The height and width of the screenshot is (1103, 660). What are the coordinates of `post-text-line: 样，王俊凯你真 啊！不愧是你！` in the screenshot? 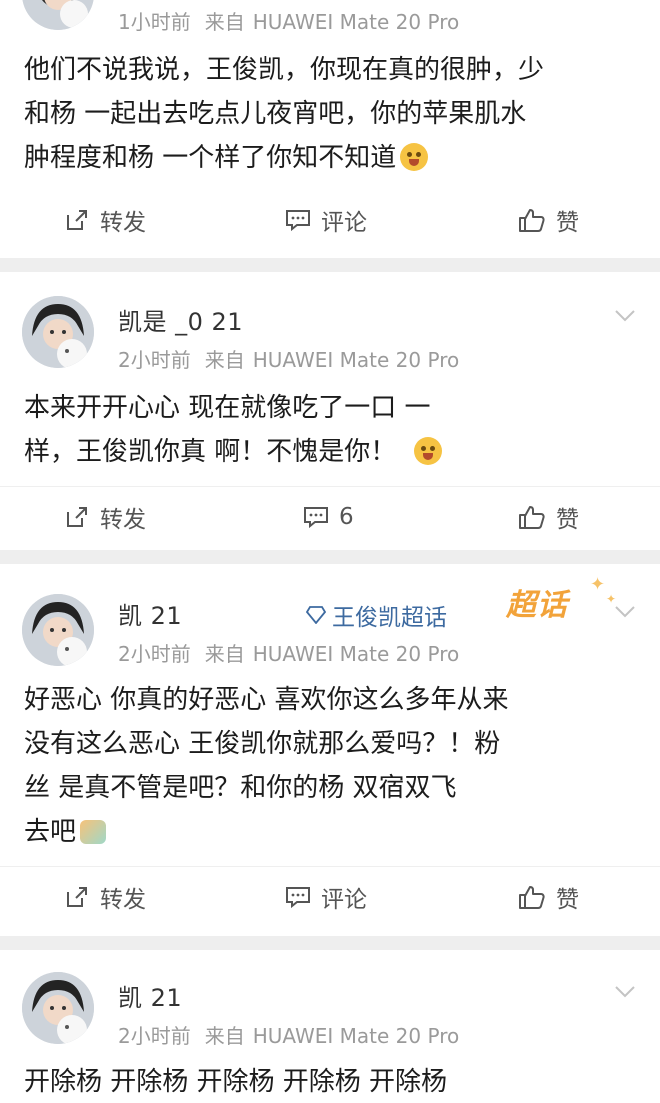 It's located at (334, 452).